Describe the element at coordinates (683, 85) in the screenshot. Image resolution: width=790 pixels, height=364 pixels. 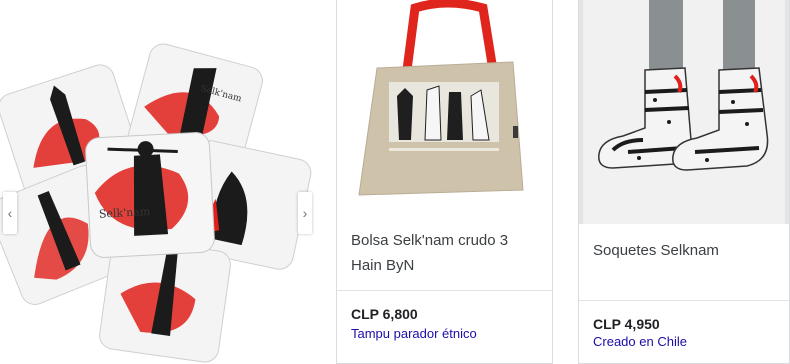
I see `socks-illustration` at that location.